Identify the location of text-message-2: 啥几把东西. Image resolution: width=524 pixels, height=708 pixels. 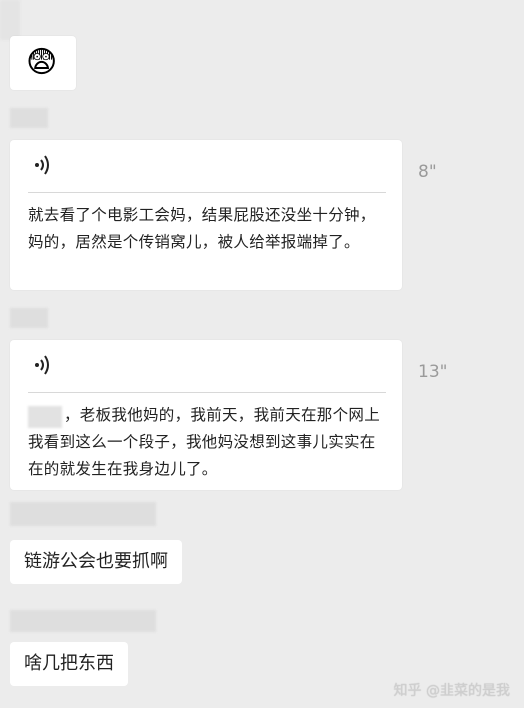
(69, 664).